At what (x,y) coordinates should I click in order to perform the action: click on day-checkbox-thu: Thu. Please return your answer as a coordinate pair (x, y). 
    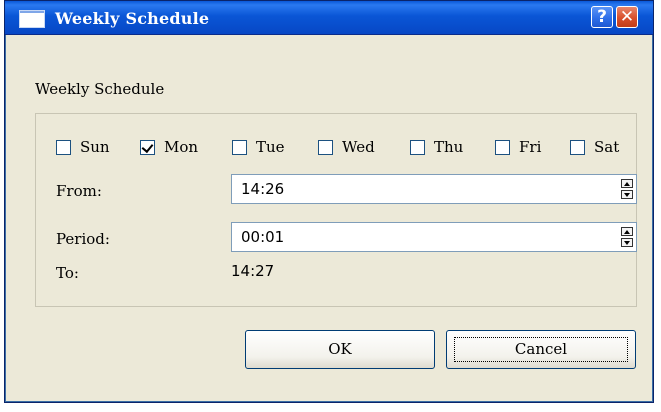
    Looking at the image, I should click on (436, 147).